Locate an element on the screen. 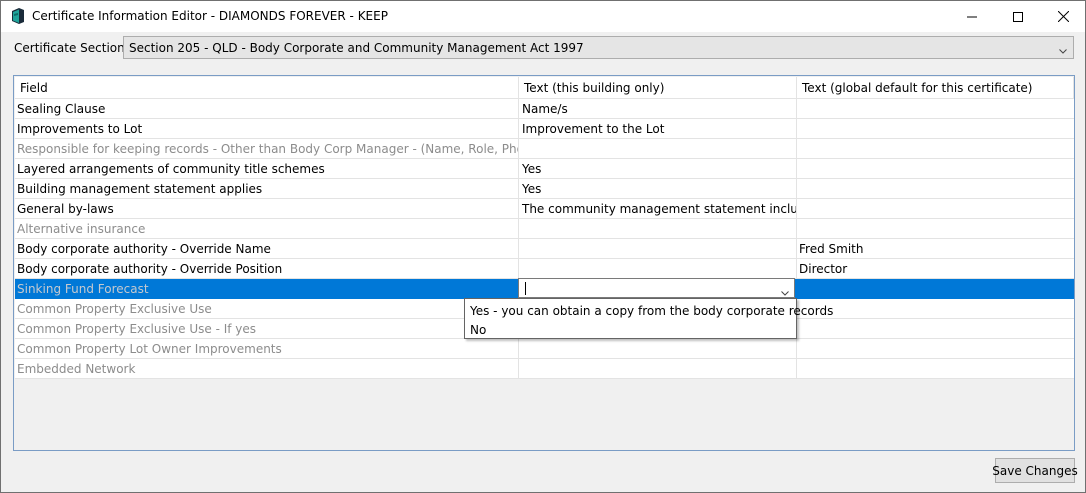  close-button is located at coordinates (1063, 16).